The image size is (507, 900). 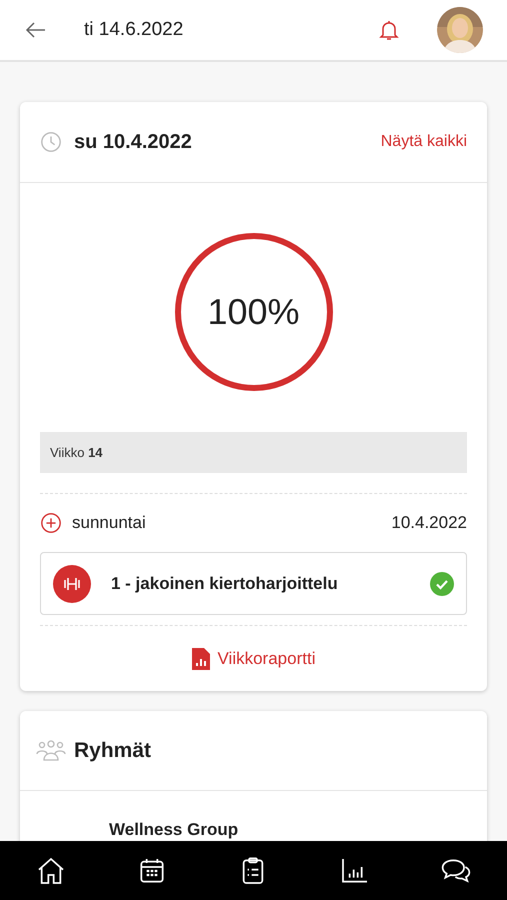 What do you see at coordinates (51, 751) in the screenshot?
I see `people-icon` at bounding box center [51, 751].